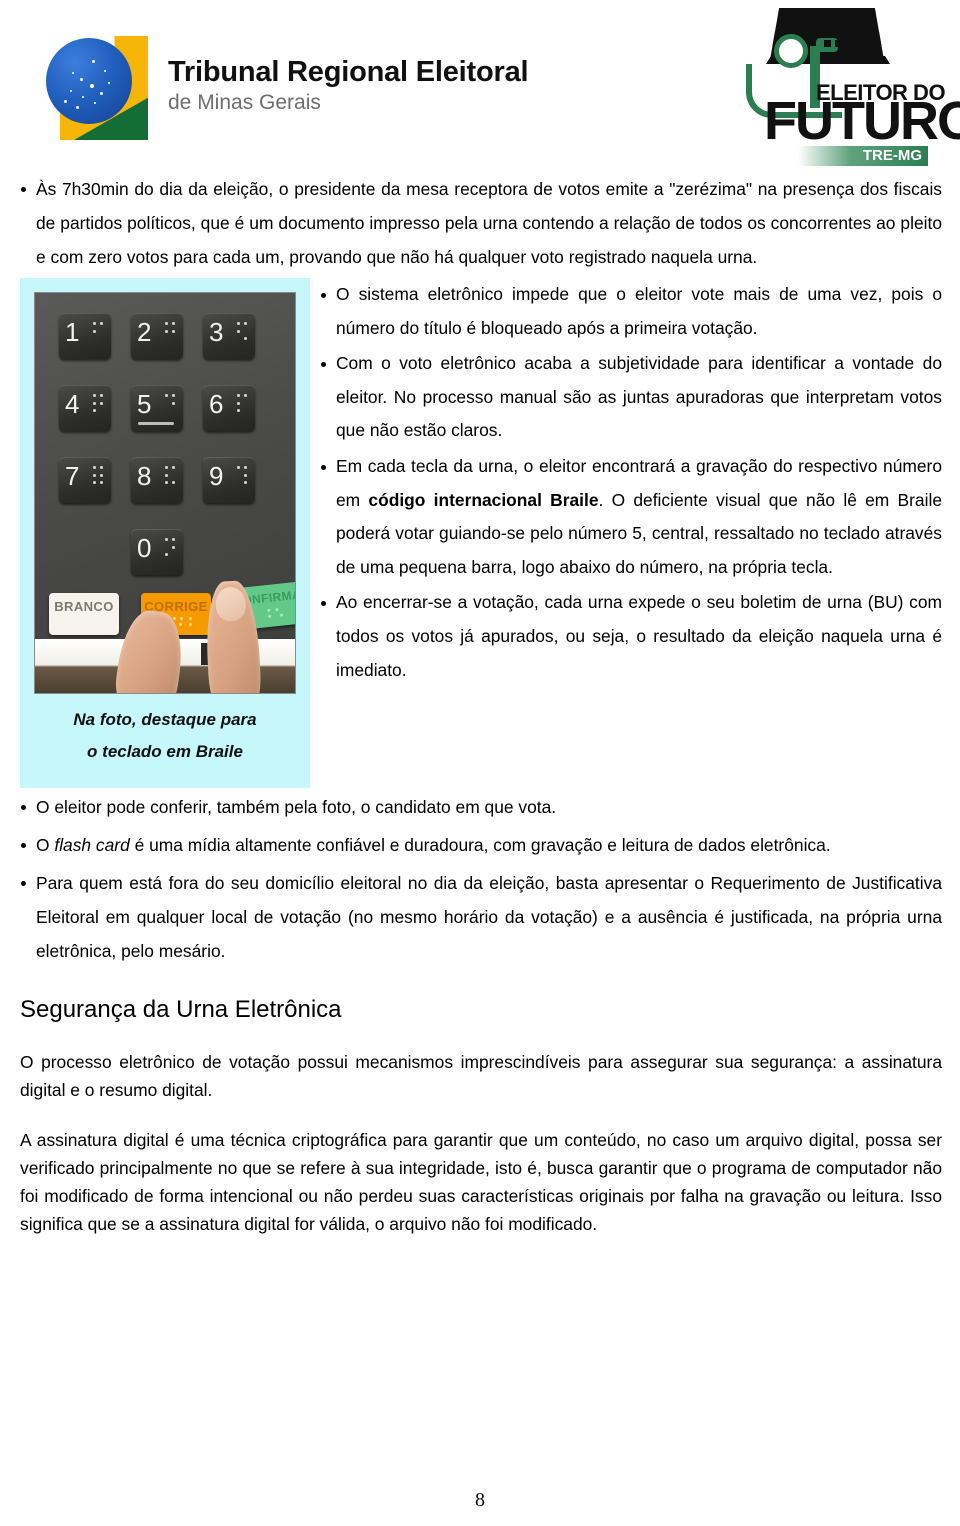 Image resolution: width=960 pixels, height=1526 pixels. What do you see at coordinates (89, 81) in the screenshot?
I see `emblem-stars` at bounding box center [89, 81].